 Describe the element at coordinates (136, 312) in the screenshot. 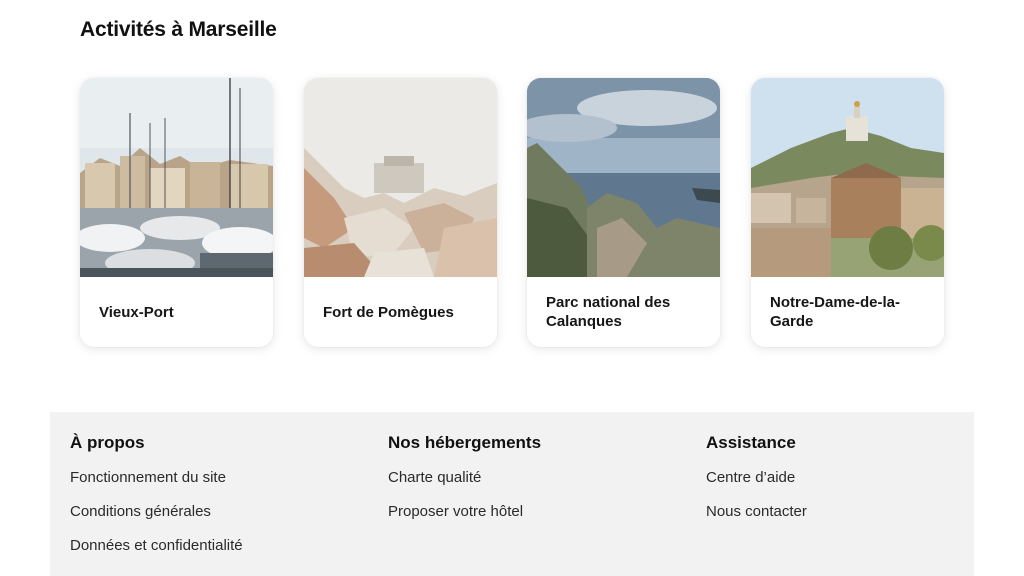

I see `activity-title: Vieux-Port` at that location.